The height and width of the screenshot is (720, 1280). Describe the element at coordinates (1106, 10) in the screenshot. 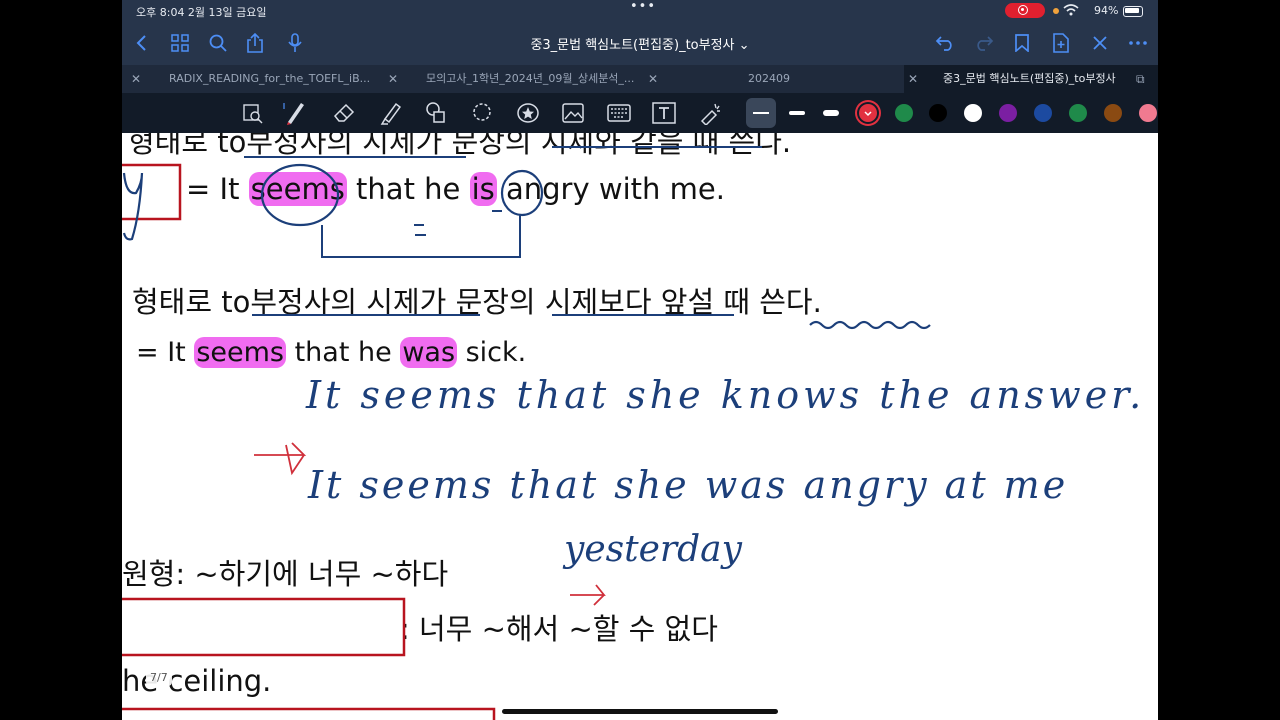

I see `battery-percent: 94%` at that location.